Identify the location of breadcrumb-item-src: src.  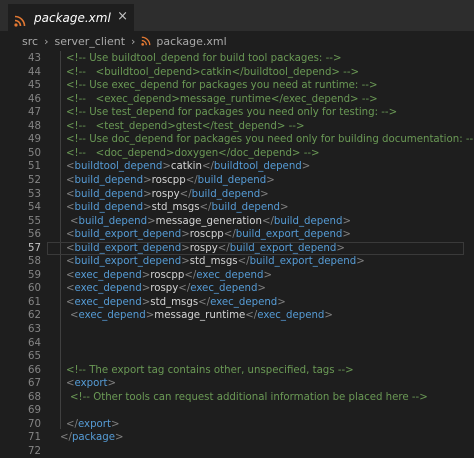
(30, 41).